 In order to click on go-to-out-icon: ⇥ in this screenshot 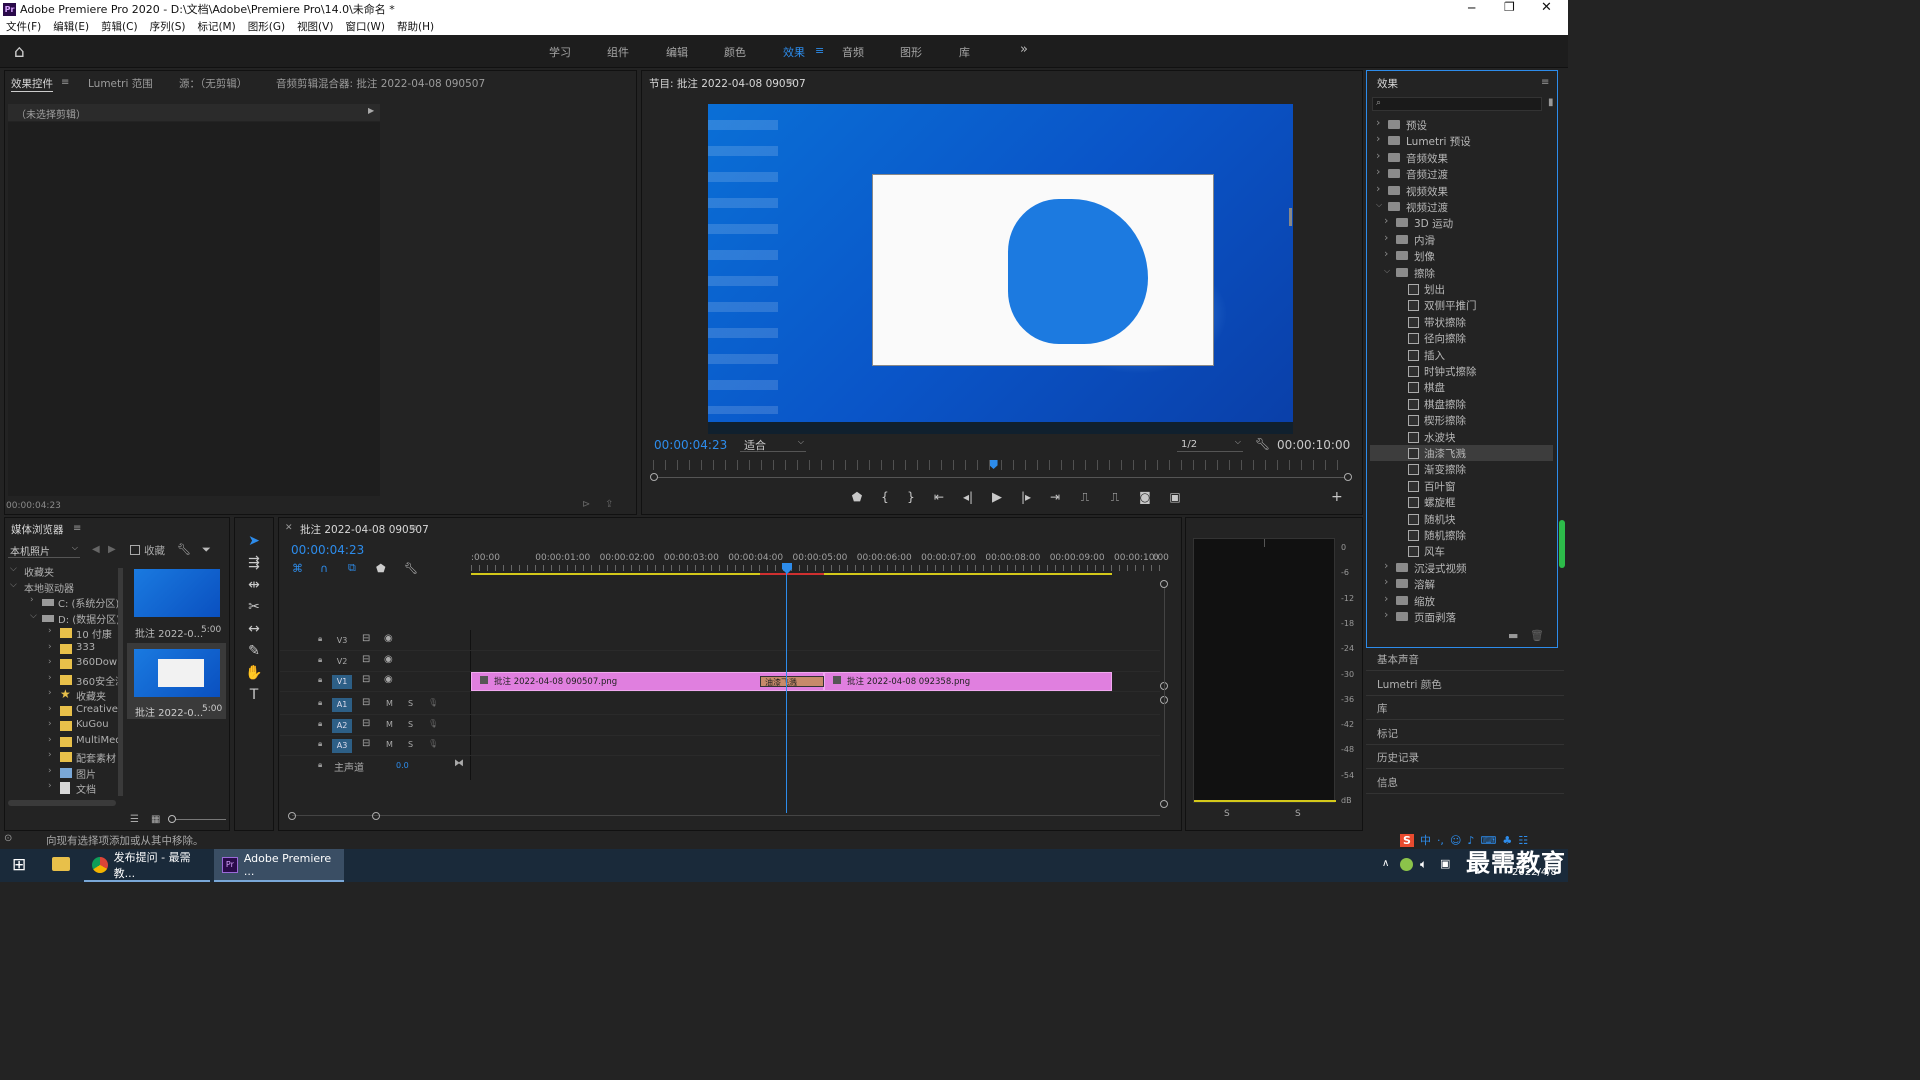, I will do `click(1055, 497)`.